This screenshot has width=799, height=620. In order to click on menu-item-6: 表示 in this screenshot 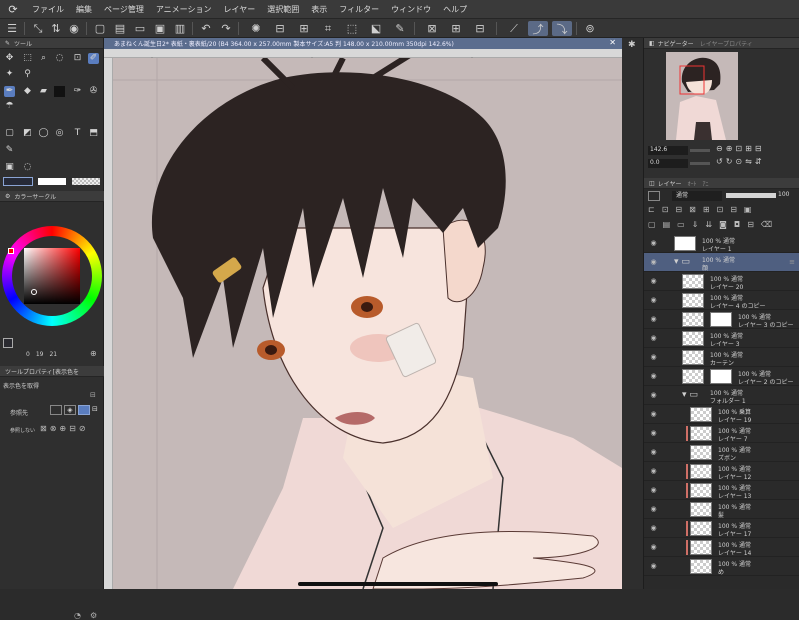, I will do `click(319, 9)`.